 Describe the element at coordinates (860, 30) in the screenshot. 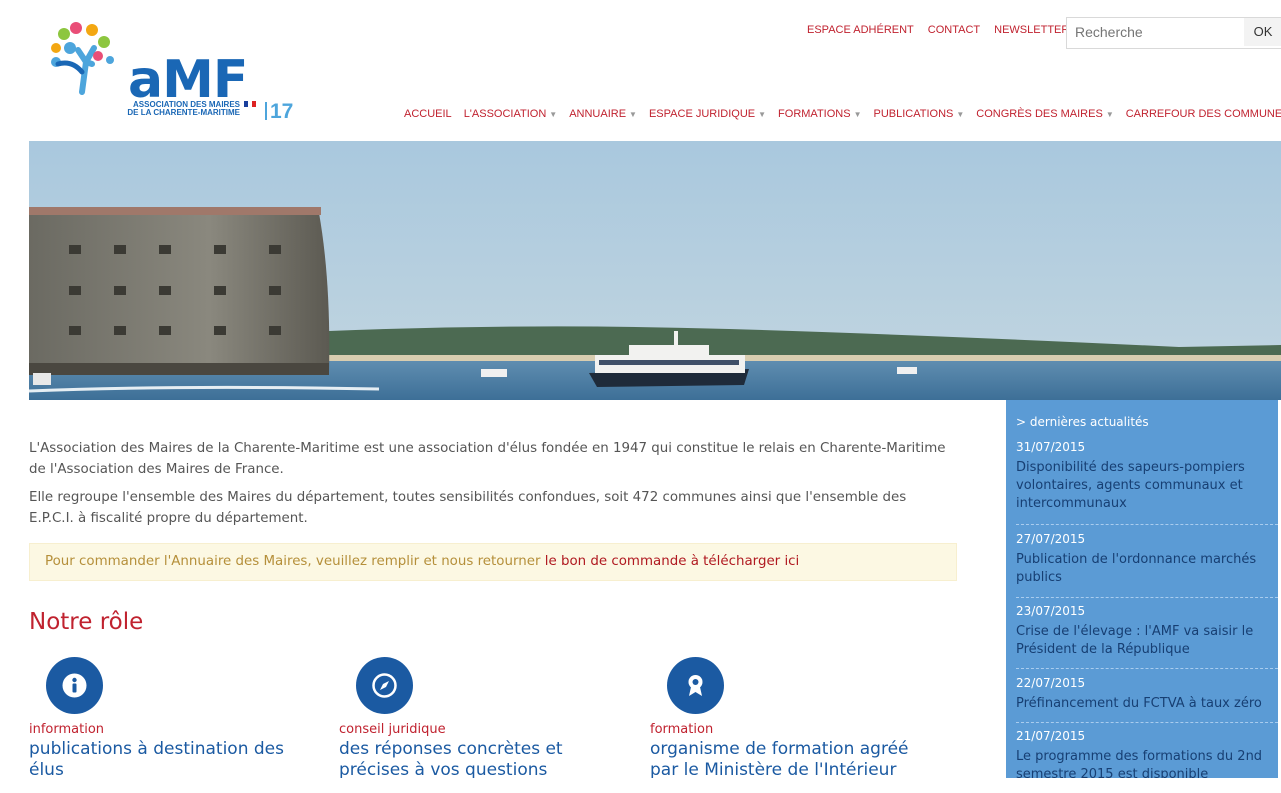

I see `link-espace-adherent: ESPACE ADHÉRENT` at that location.